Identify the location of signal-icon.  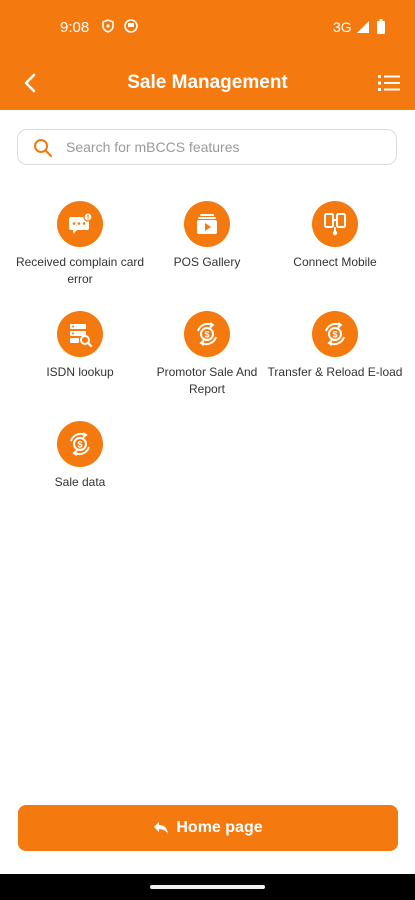
(363, 27).